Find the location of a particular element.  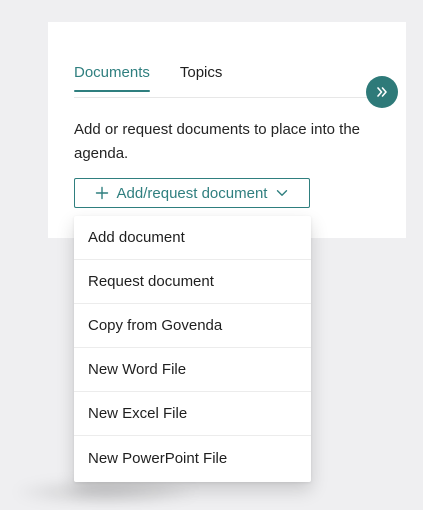

expand-button is located at coordinates (382, 92).